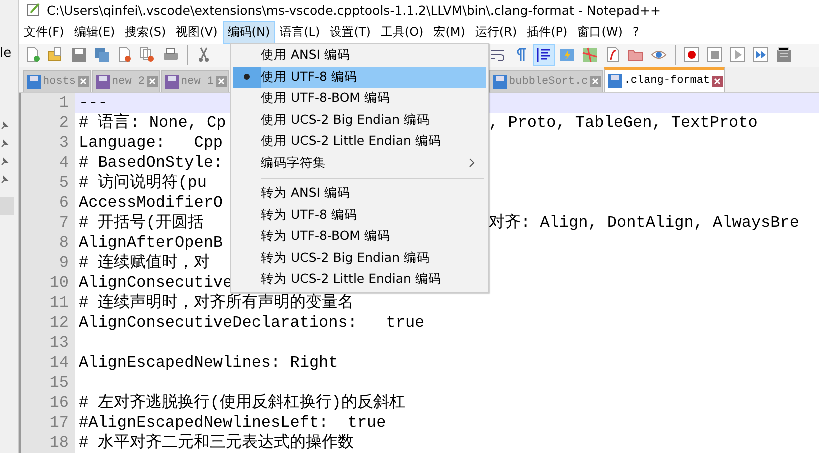 Image resolution: width=819 pixels, height=453 pixels. What do you see at coordinates (47, 283) in the screenshot?
I see `line-number: 10` at bounding box center [47, 283].